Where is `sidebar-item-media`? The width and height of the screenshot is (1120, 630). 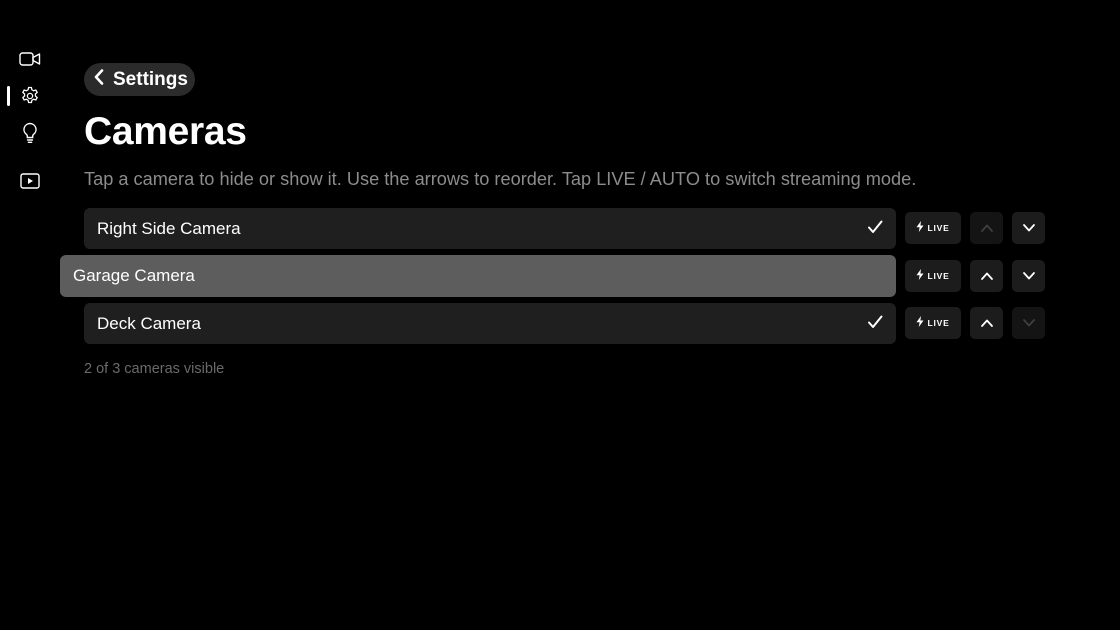
sidebar-item-media is located at coordinates (30, 181).